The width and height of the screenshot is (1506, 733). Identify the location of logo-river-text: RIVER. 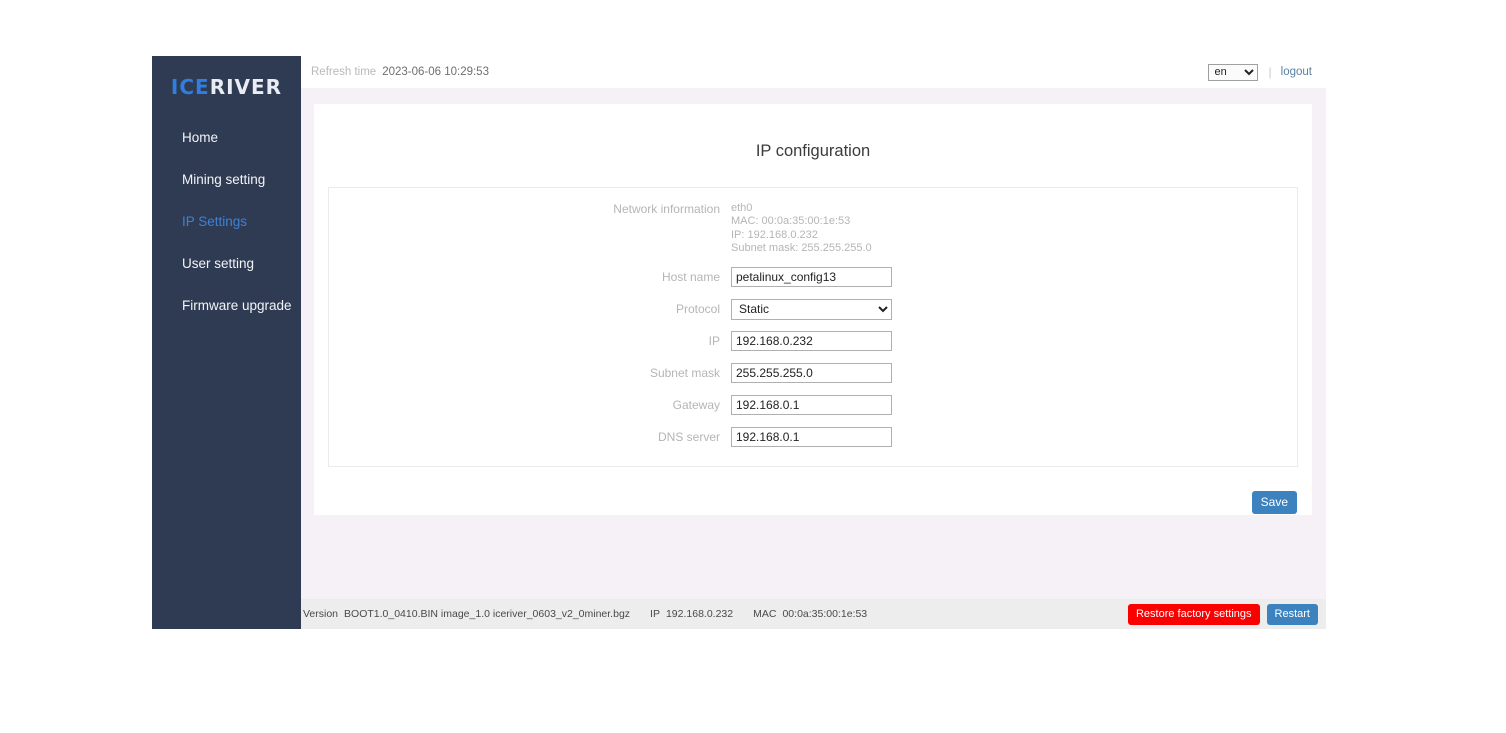
(246, 87).